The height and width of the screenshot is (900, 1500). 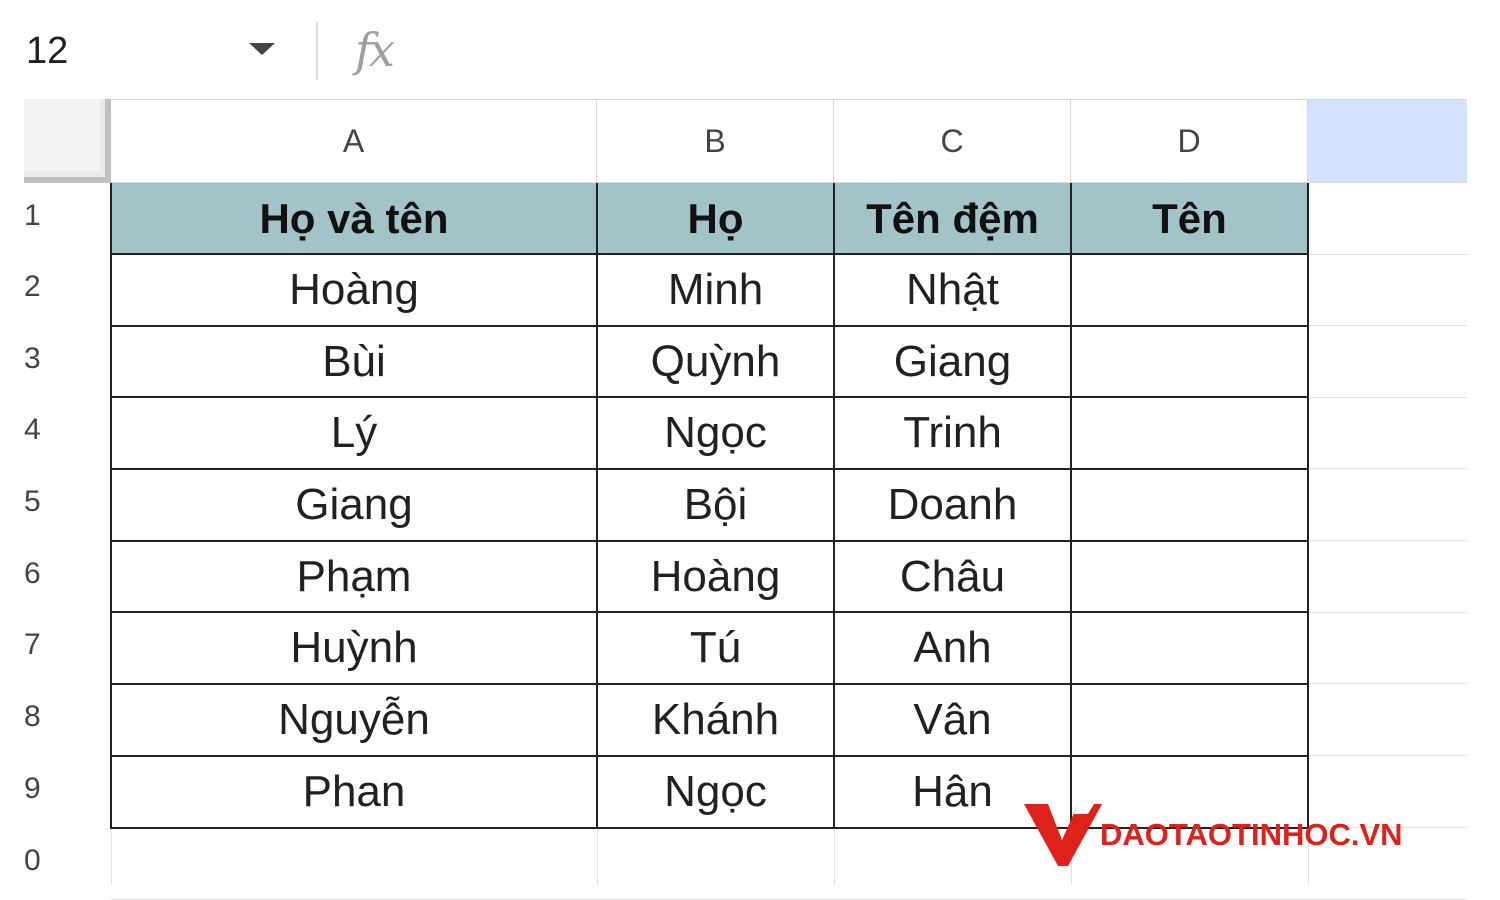 What do you see at coordinates (354, 219) in the screenshot?
I see `header-cell-a: Họ và tên` at bounding box center [354, 219].